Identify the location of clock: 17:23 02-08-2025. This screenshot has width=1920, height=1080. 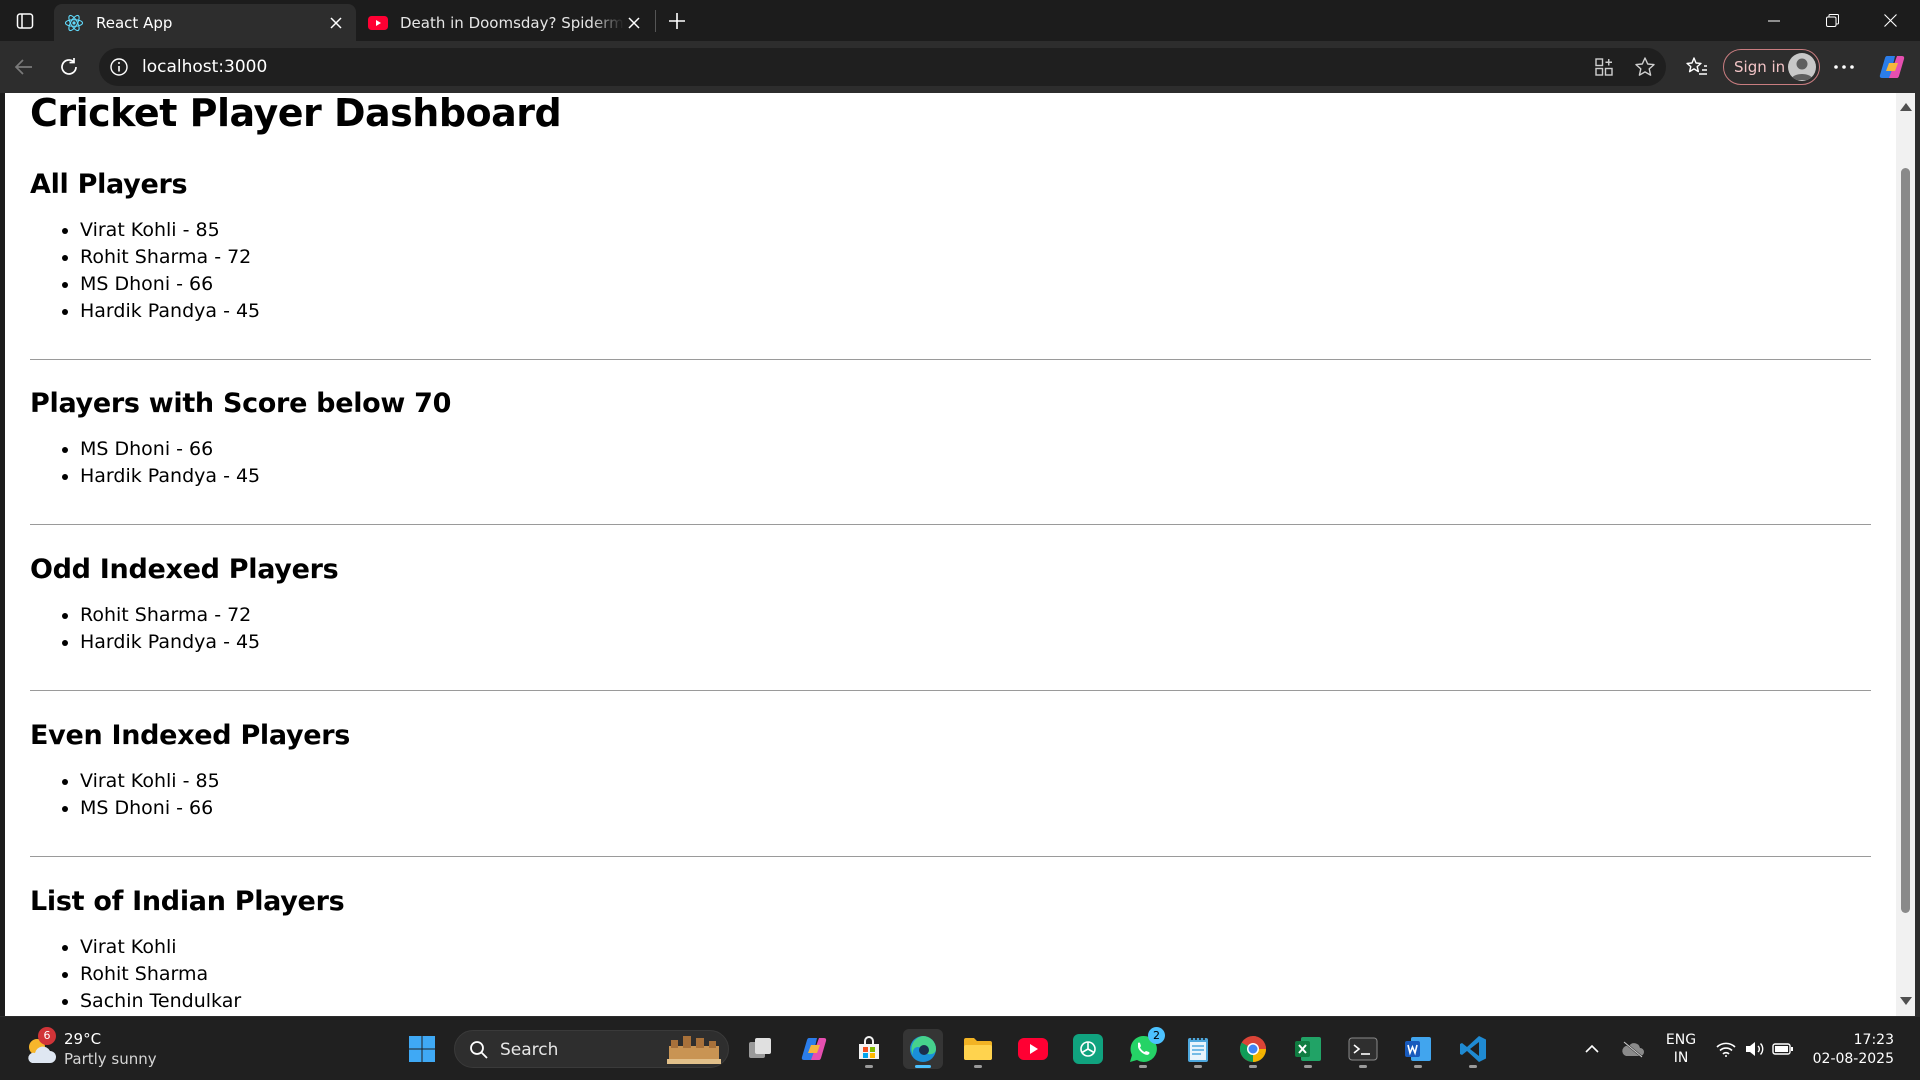
(1851, 1050).